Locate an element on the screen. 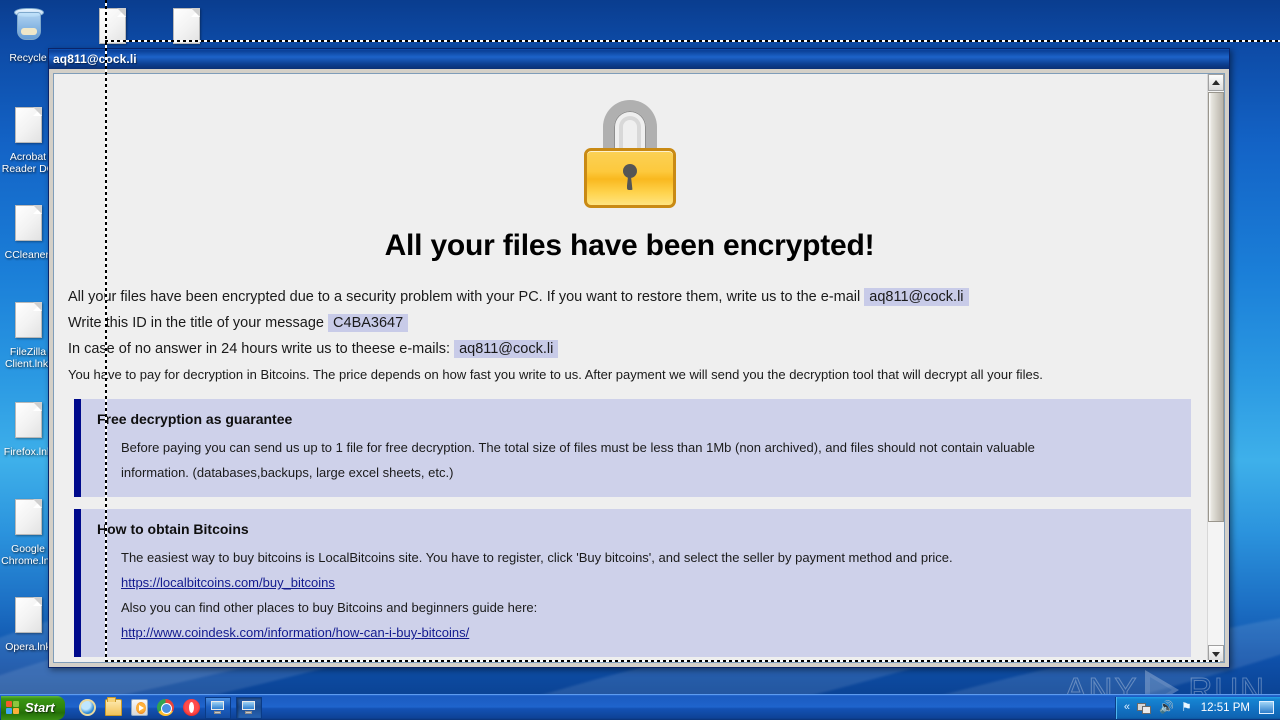 The height and width of the screenshot is (720, 1280). vertical-scrollbar is located at coordinates (1215, 368).